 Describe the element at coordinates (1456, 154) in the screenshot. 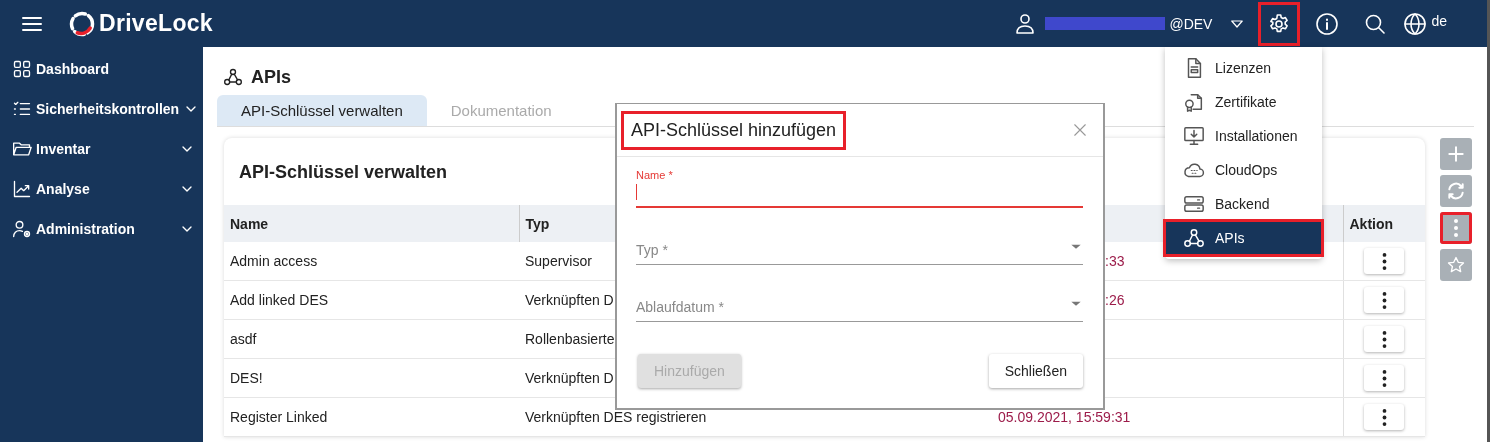

I see `plus-icon` at that location.